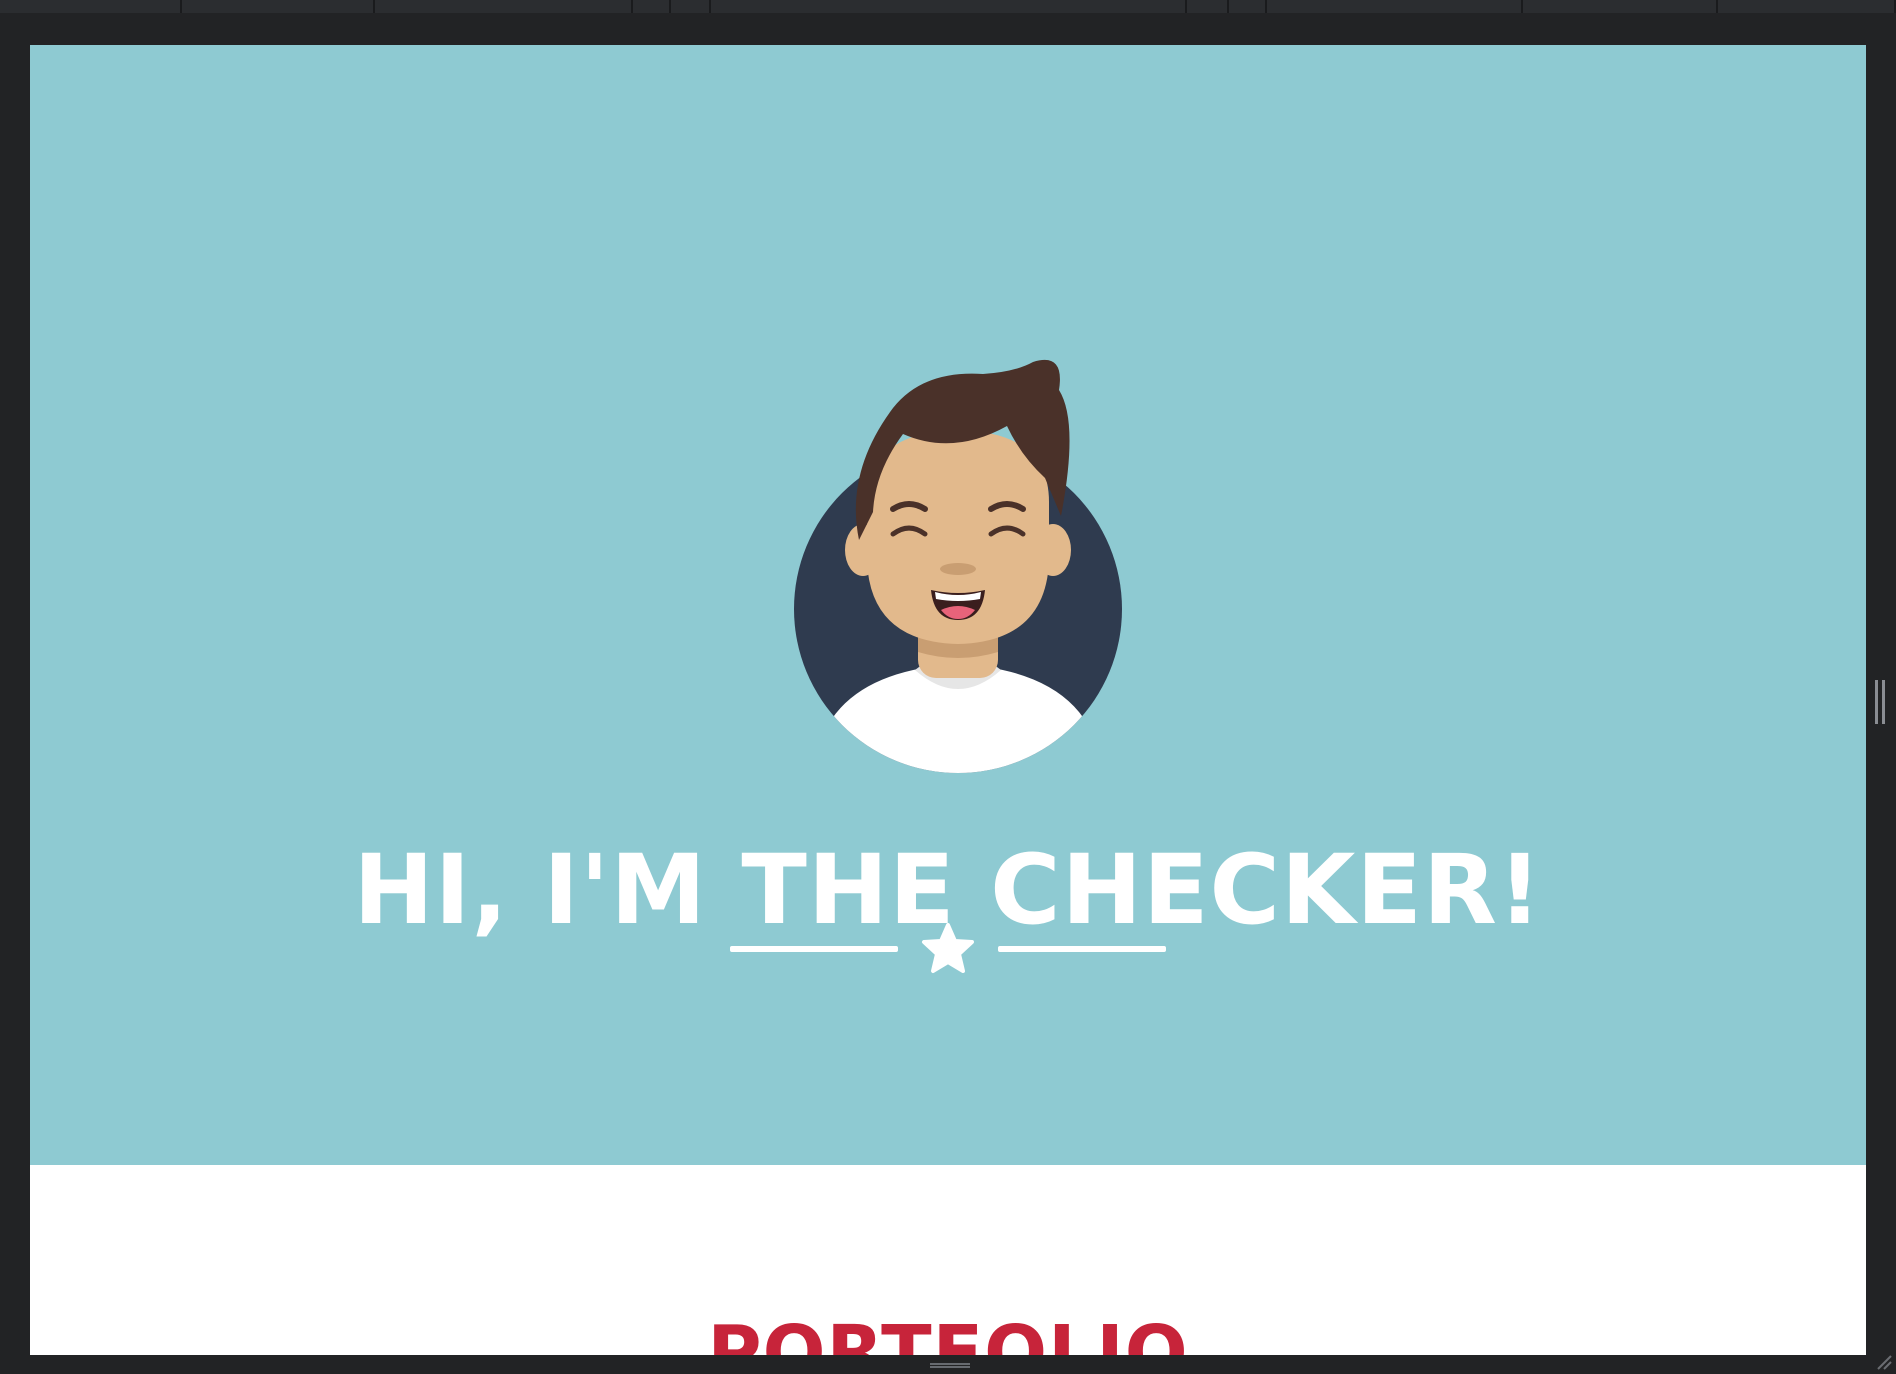 The image size is (1896, 1374). I want to click on window-bottom-bar, so click(948, 1364).